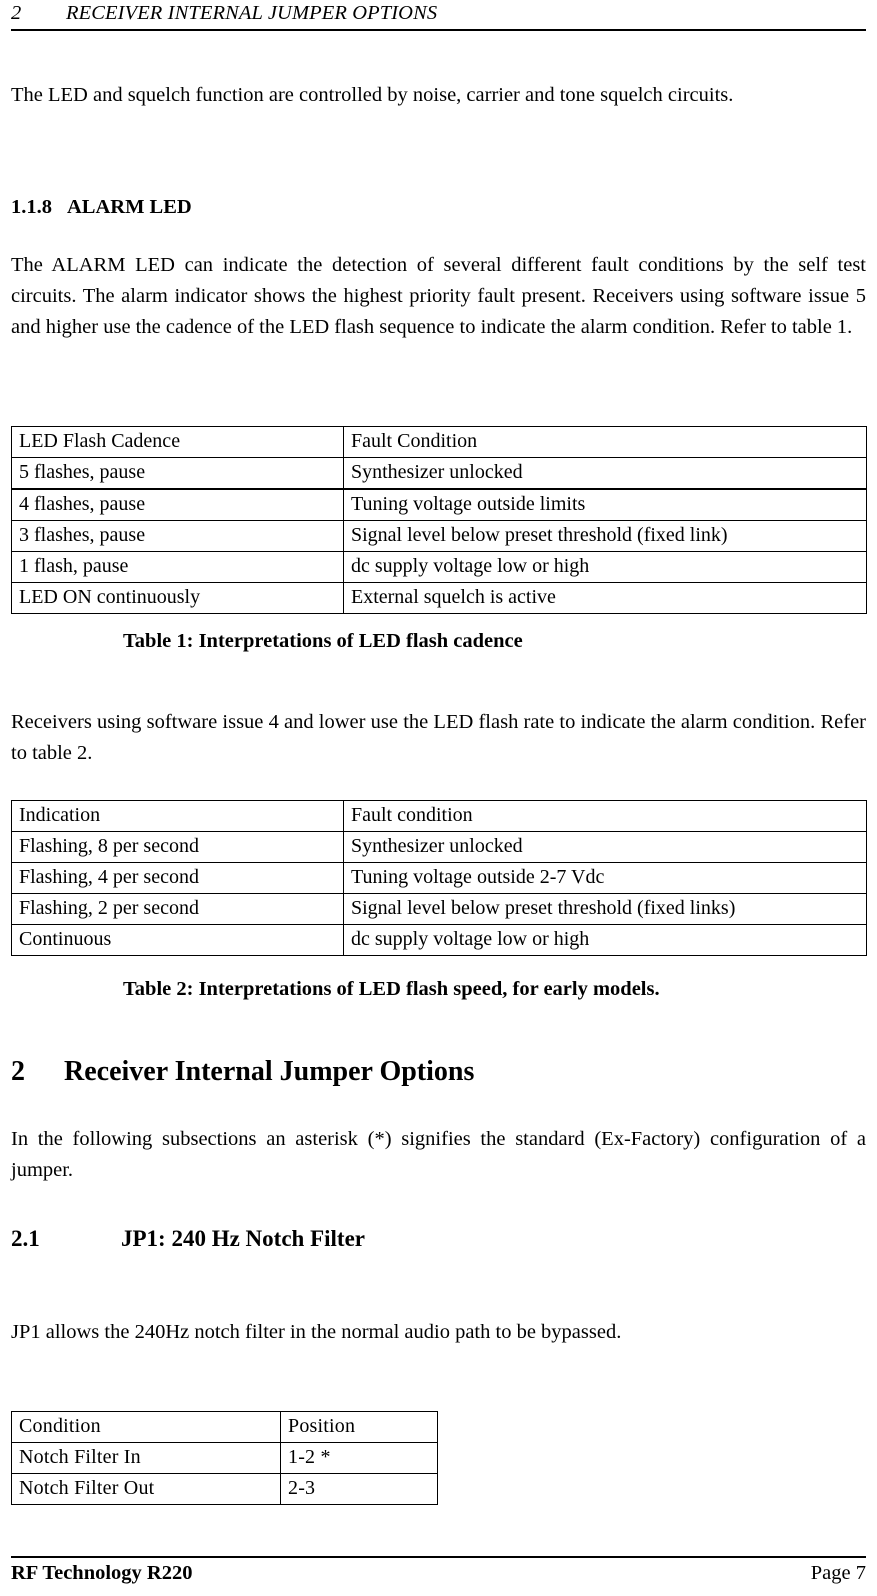 The height and width of the screenshot is (1596, 877). I want to click on table-row-header: Condition Position, so click(224, 1427).